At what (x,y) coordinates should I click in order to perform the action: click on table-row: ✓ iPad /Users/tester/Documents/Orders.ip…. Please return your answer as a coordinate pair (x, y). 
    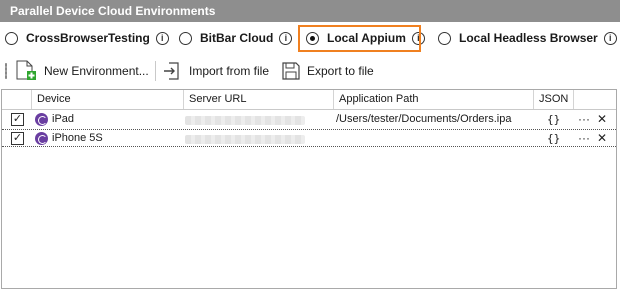
    Looking at the image, I should click on (309, 120).